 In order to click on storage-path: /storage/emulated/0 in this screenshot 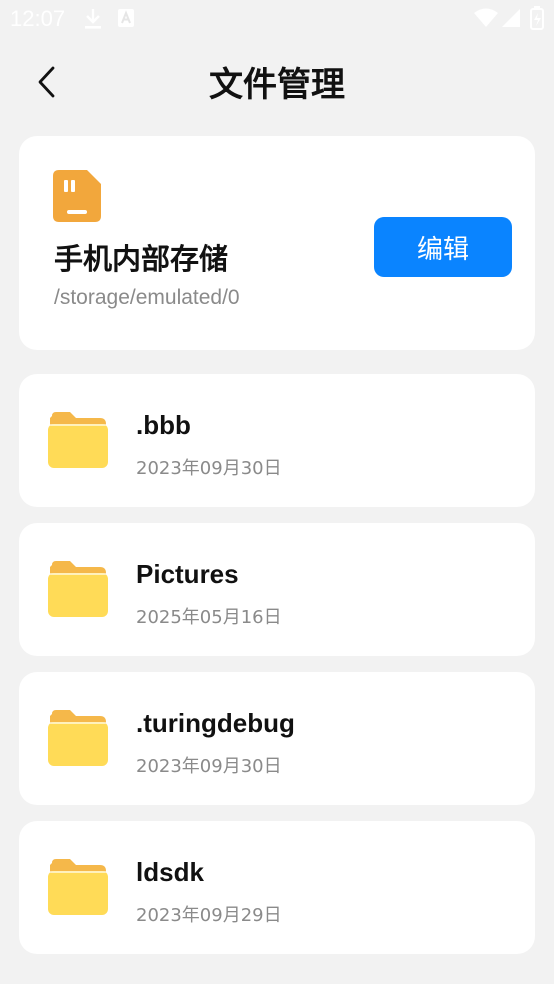, I will do `click(147, 297)`.